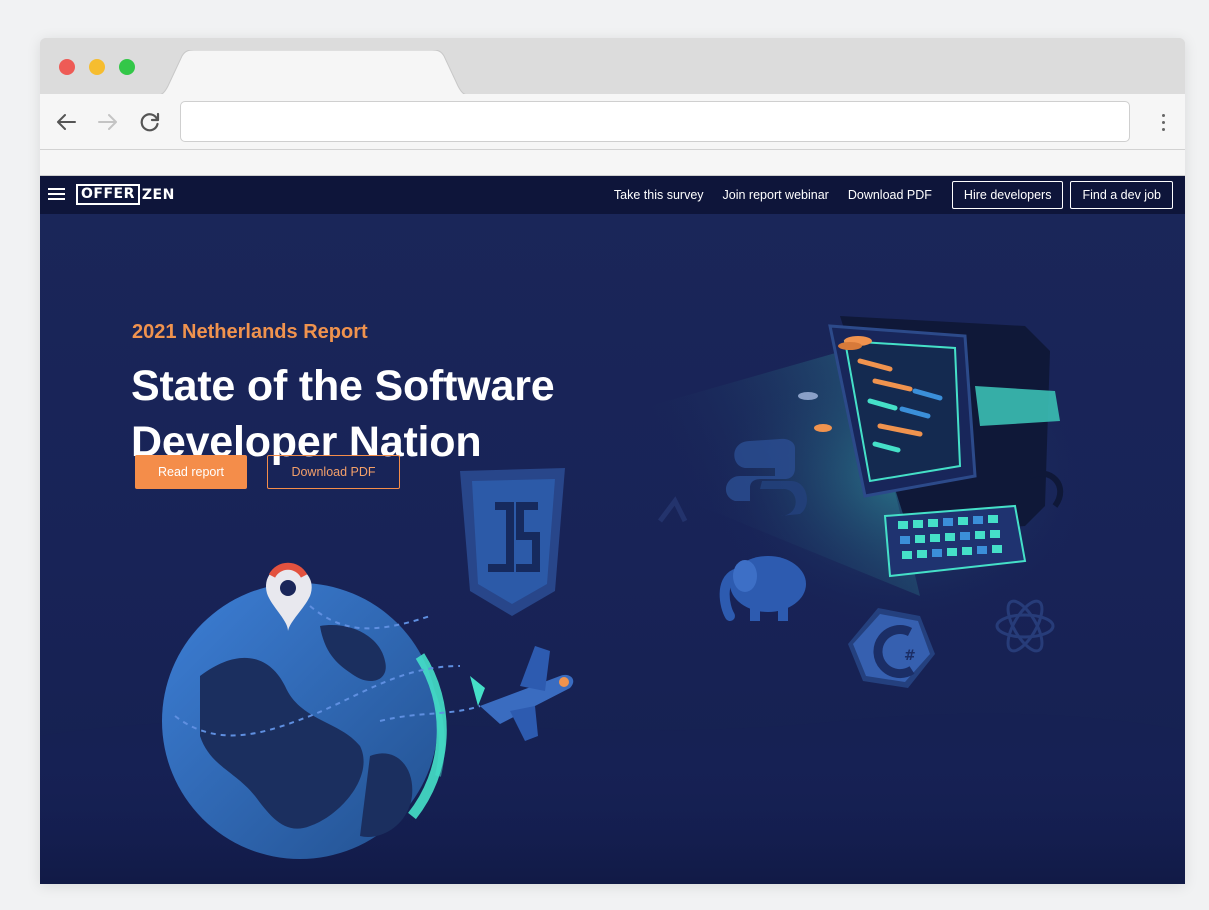 This screenshot has width=1209, height=910. Describe the element at coordinates (150, 122) in the screenshot. I see `reload-icon` at that location.